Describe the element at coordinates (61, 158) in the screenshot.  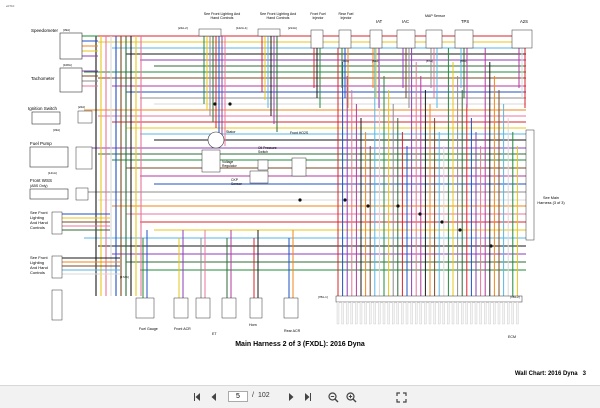
I see `fuel-pump-connector: Fuel Pump [141A]` at that location.